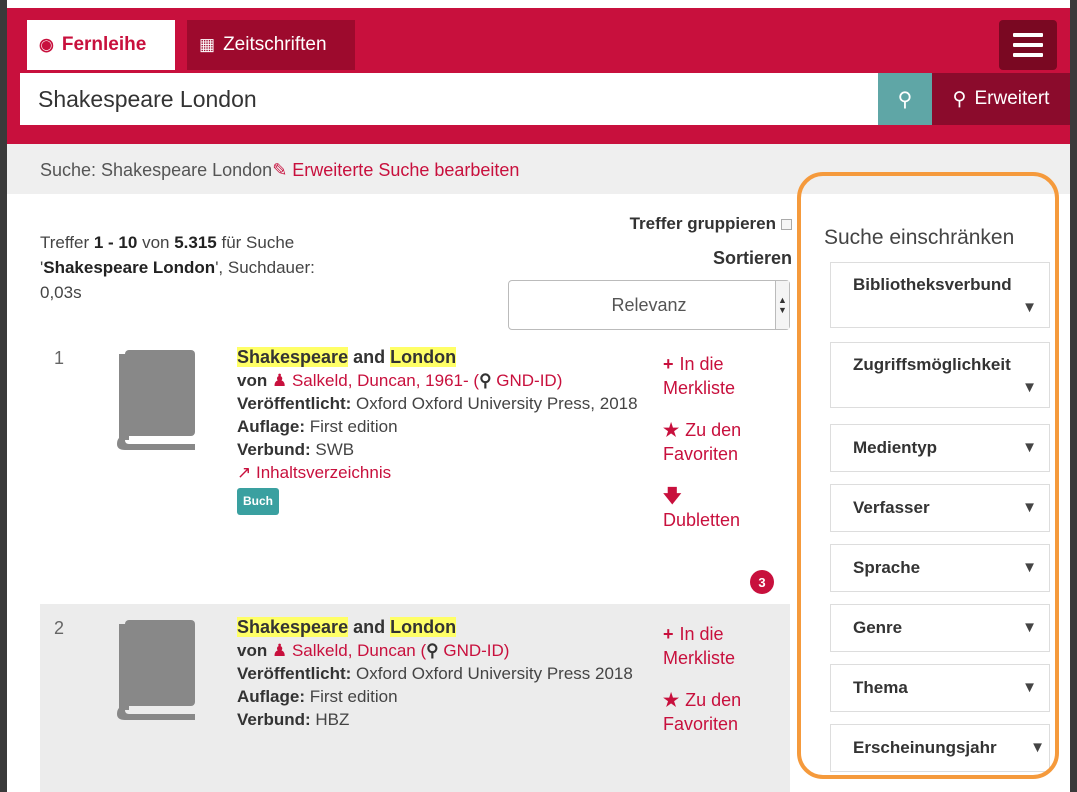 Image resolution: width=1077 pixels, height=792 pixels. What do you see at coordinates (255, 242) in the screenshot?
I see `hits-text: für Suche` at bounding box center [255, 242].